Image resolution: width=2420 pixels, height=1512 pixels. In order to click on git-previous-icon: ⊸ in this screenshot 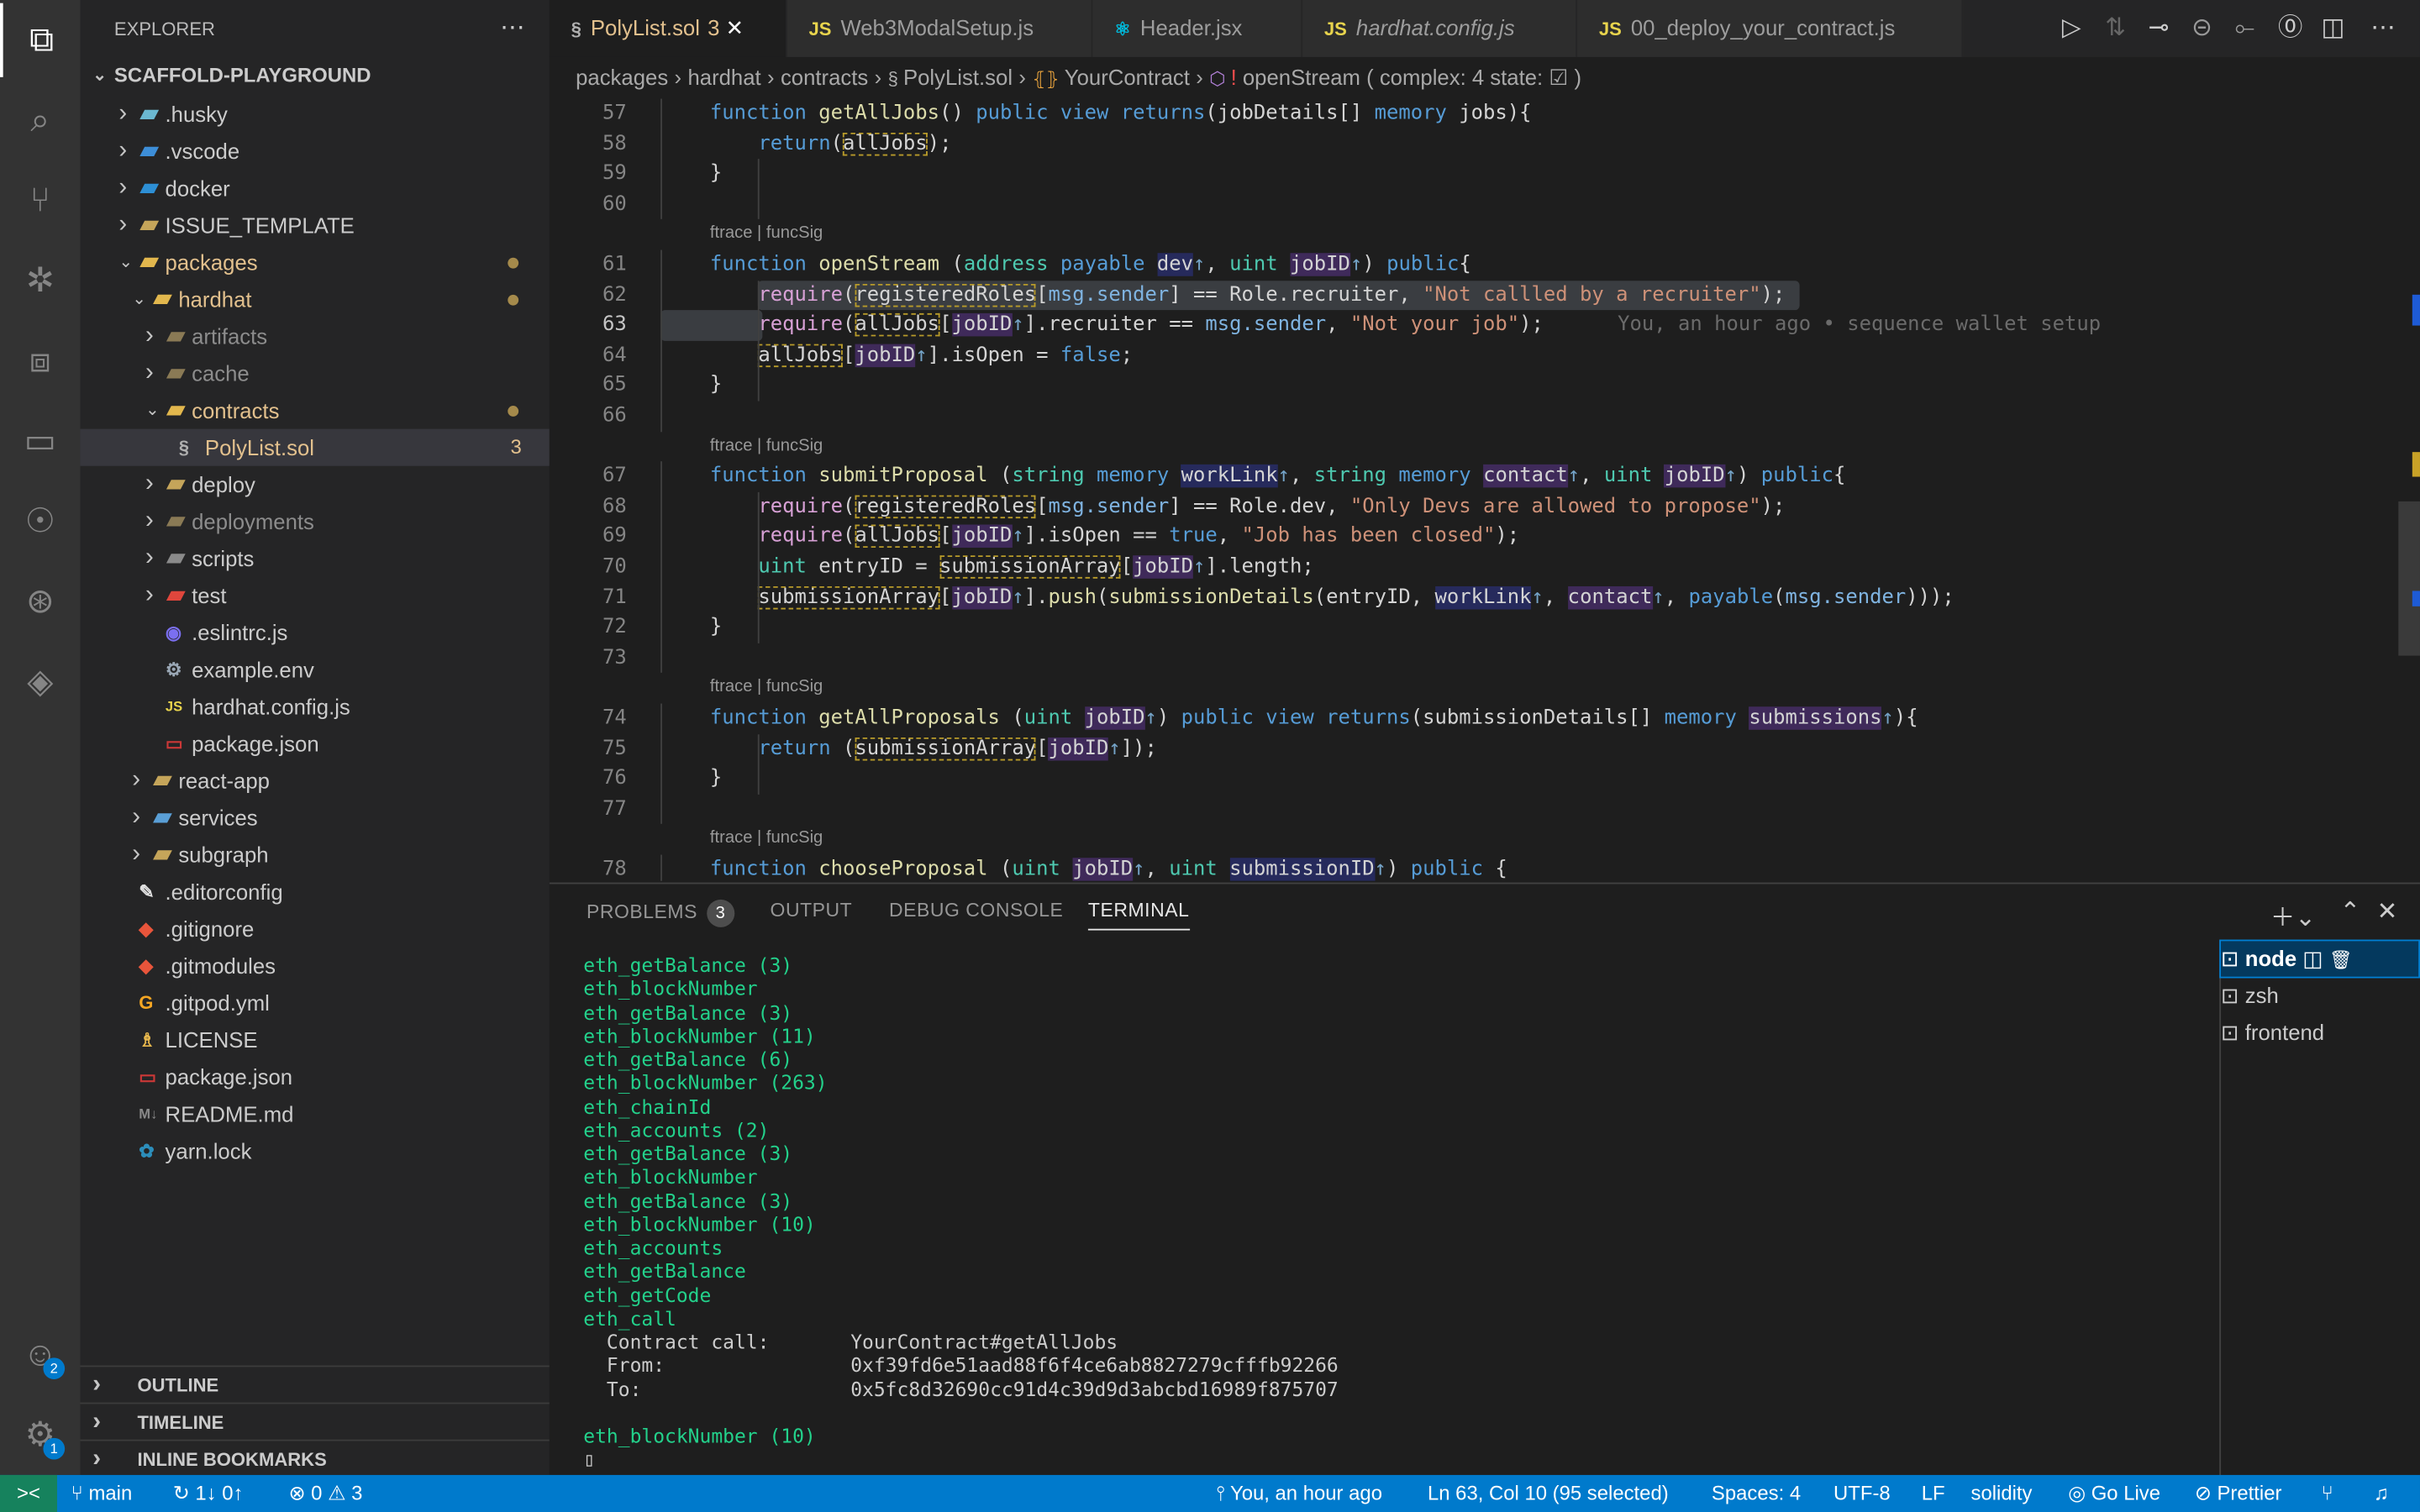, I will do `click(2159, 28)`.